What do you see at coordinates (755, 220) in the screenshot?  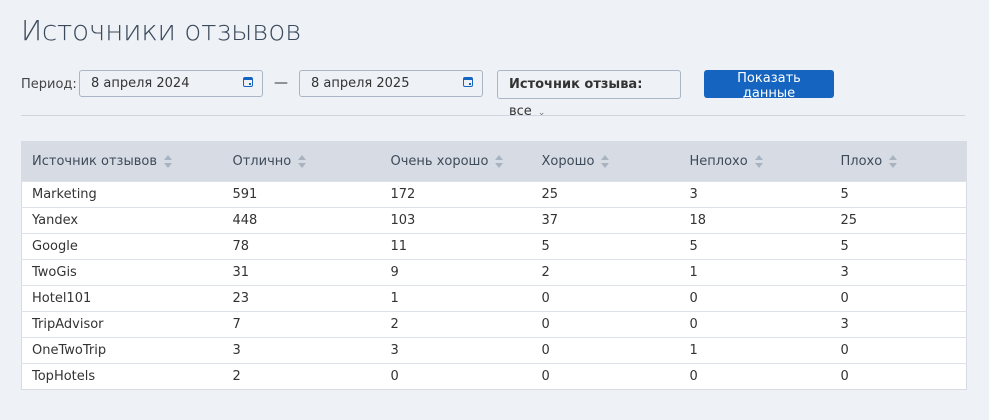 I see `table-cell: 18` at bounding box center [755, 220].